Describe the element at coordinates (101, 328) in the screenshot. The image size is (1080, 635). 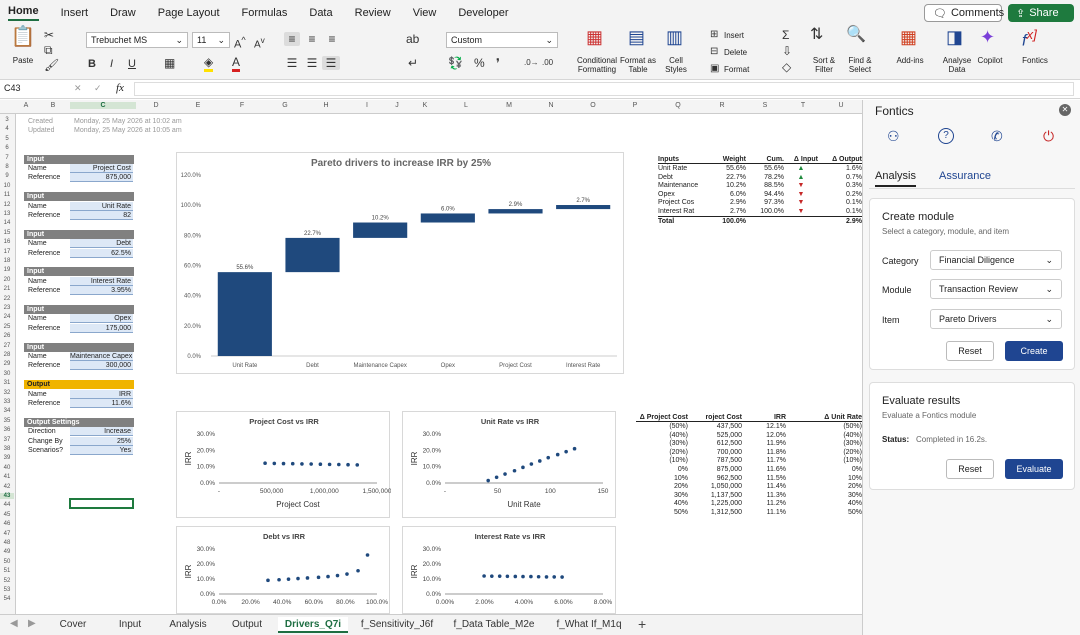
I see `input-block-4-ref-value: 175,000` at that location.